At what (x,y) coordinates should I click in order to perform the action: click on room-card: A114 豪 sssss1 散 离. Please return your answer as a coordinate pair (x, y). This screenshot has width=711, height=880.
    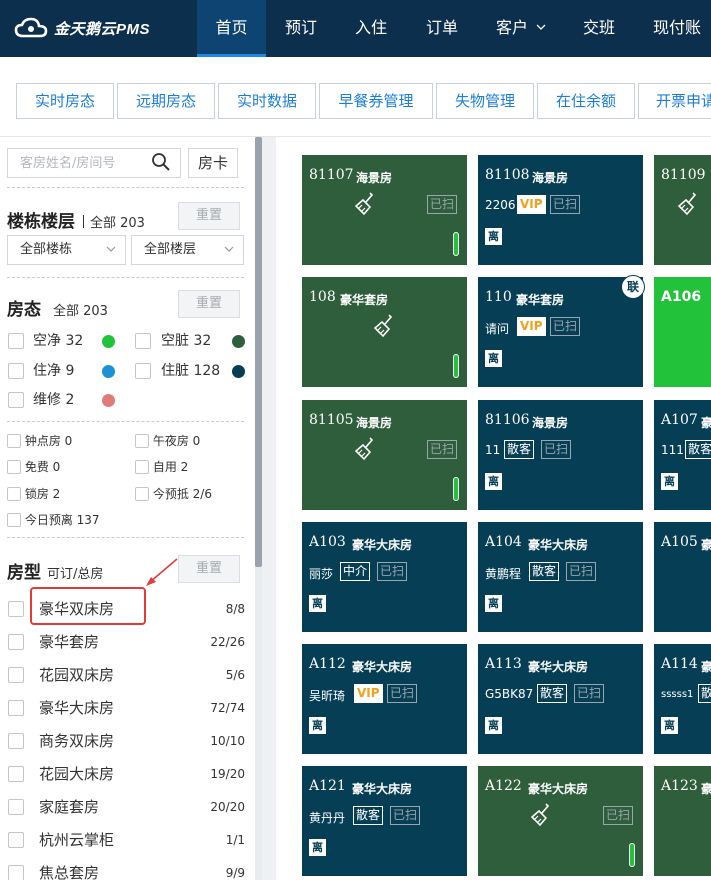
    Looking at the image, I should click on (682, 699).